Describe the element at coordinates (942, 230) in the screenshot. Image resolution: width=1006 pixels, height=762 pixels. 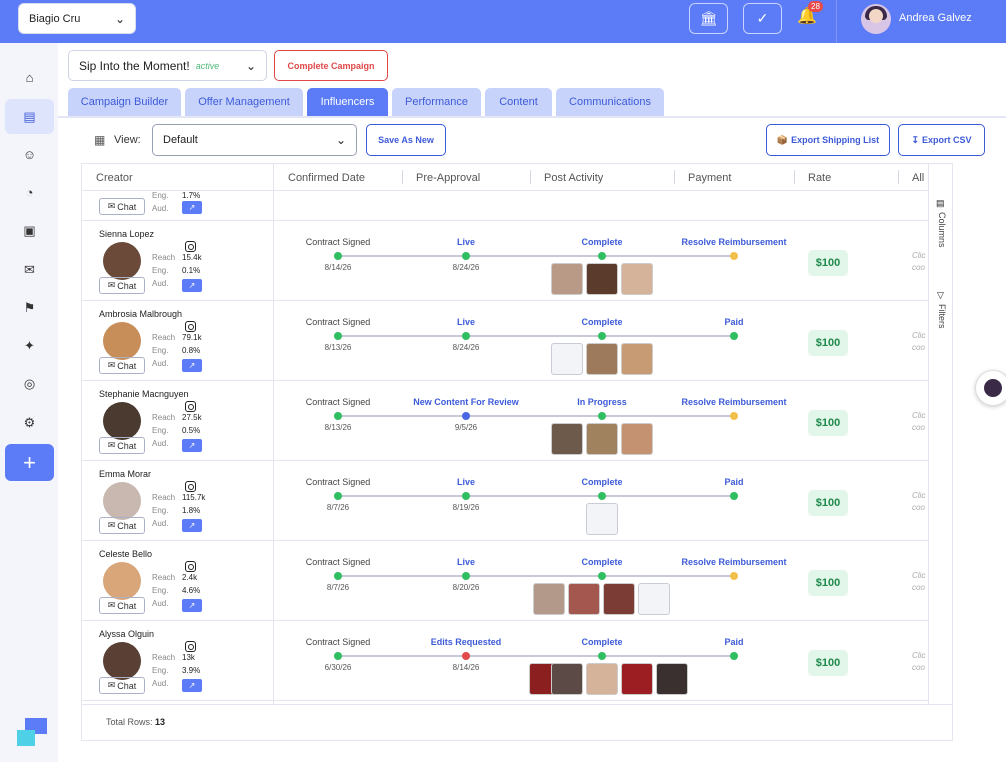
I see `columns-toggle: Columns` at that location.